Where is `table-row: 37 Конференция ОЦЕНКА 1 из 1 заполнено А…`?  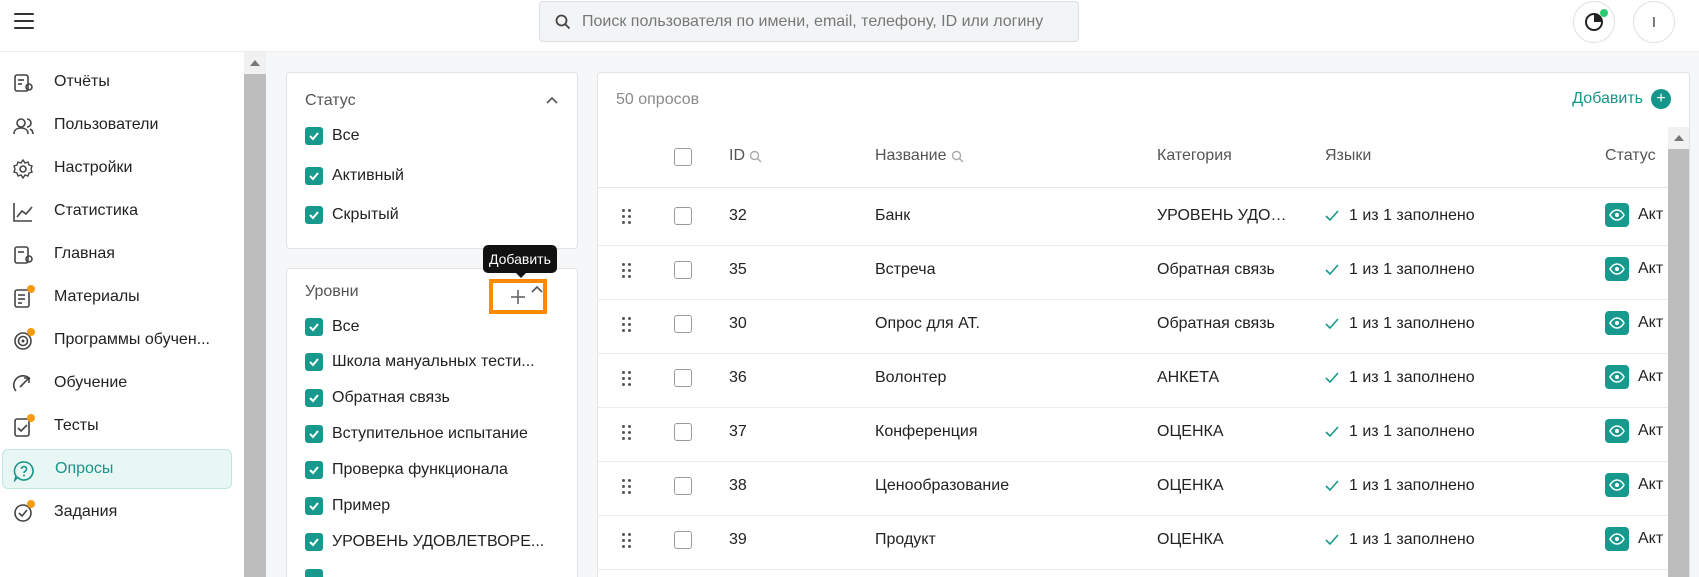
table-row: 37 Конференция ОЦЕНКА 1 из 1 заполнено А… is located at coordinates (1143, 433).